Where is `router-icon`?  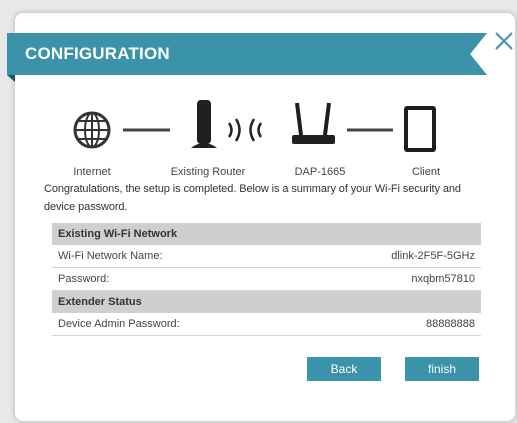
router-icon is located at coordinates (204, 124).